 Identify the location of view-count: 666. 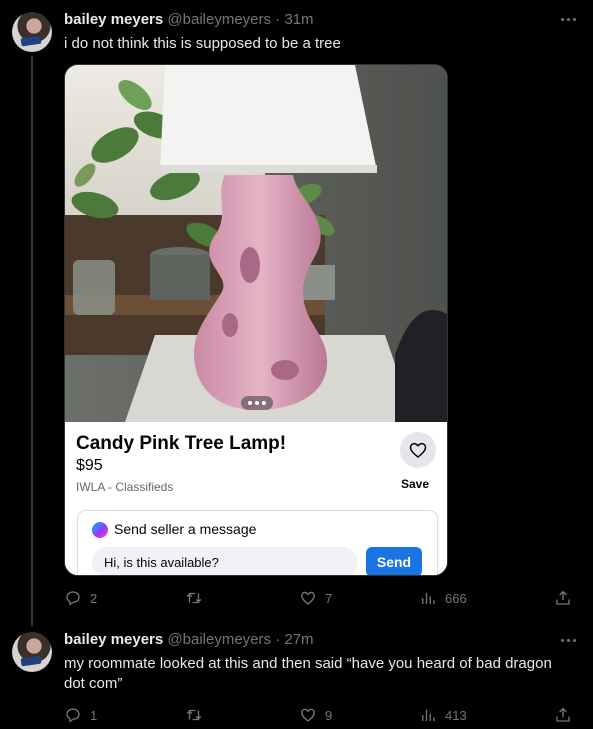
(456, 598).